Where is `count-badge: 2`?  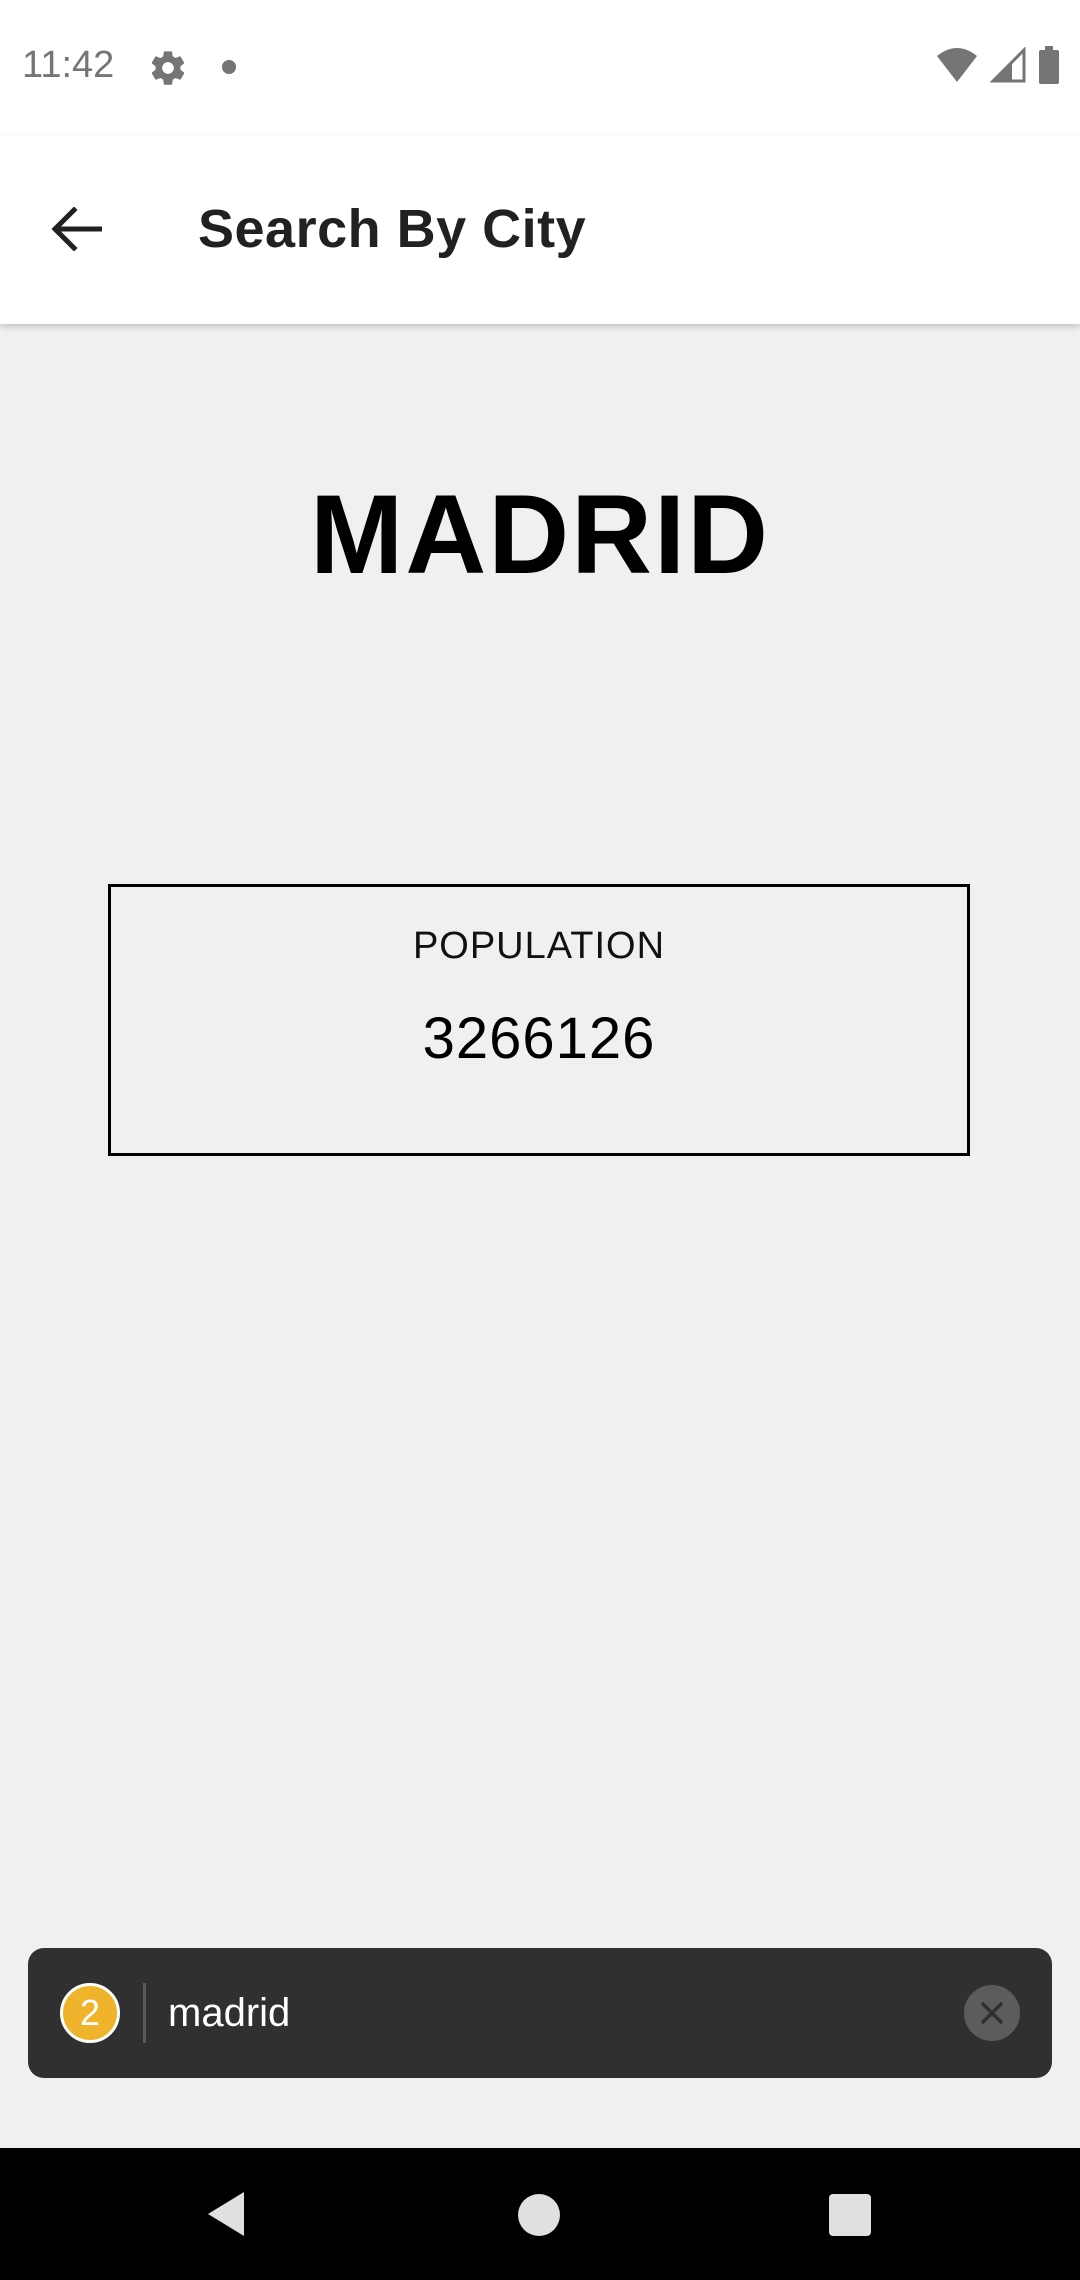 count-badge: 2 is located at coordinates (90, 2013).